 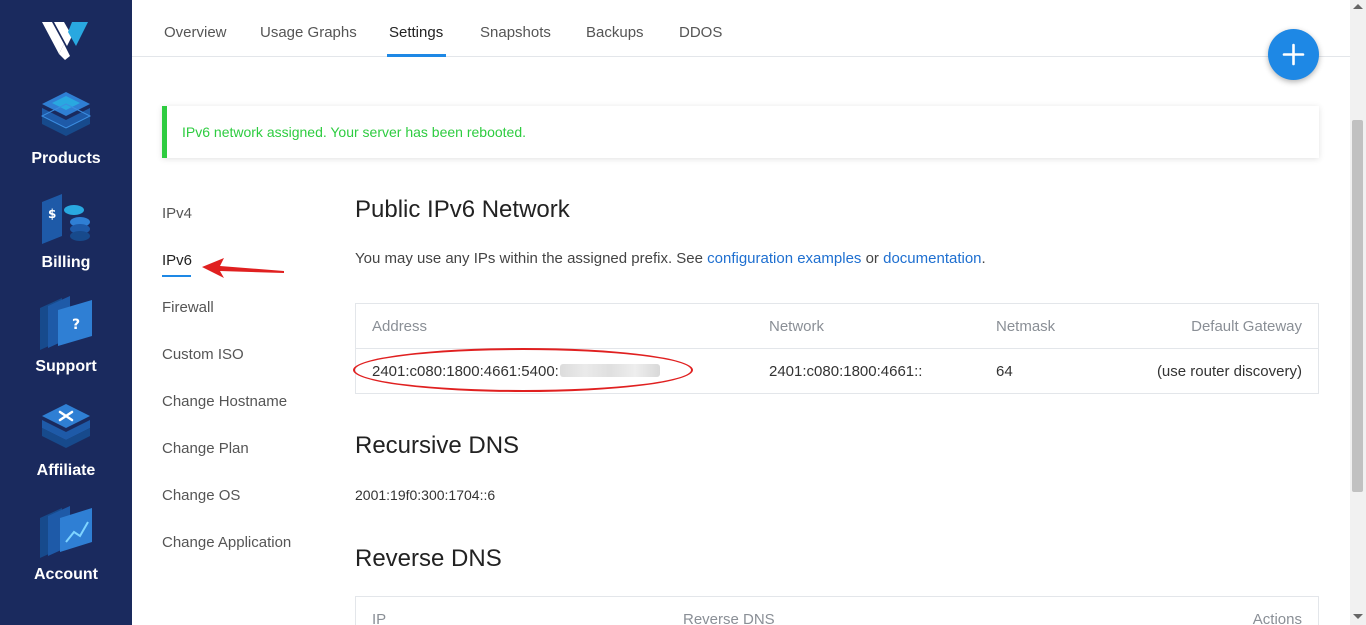 I want to click on add-button, so click(x=1293, y=54).